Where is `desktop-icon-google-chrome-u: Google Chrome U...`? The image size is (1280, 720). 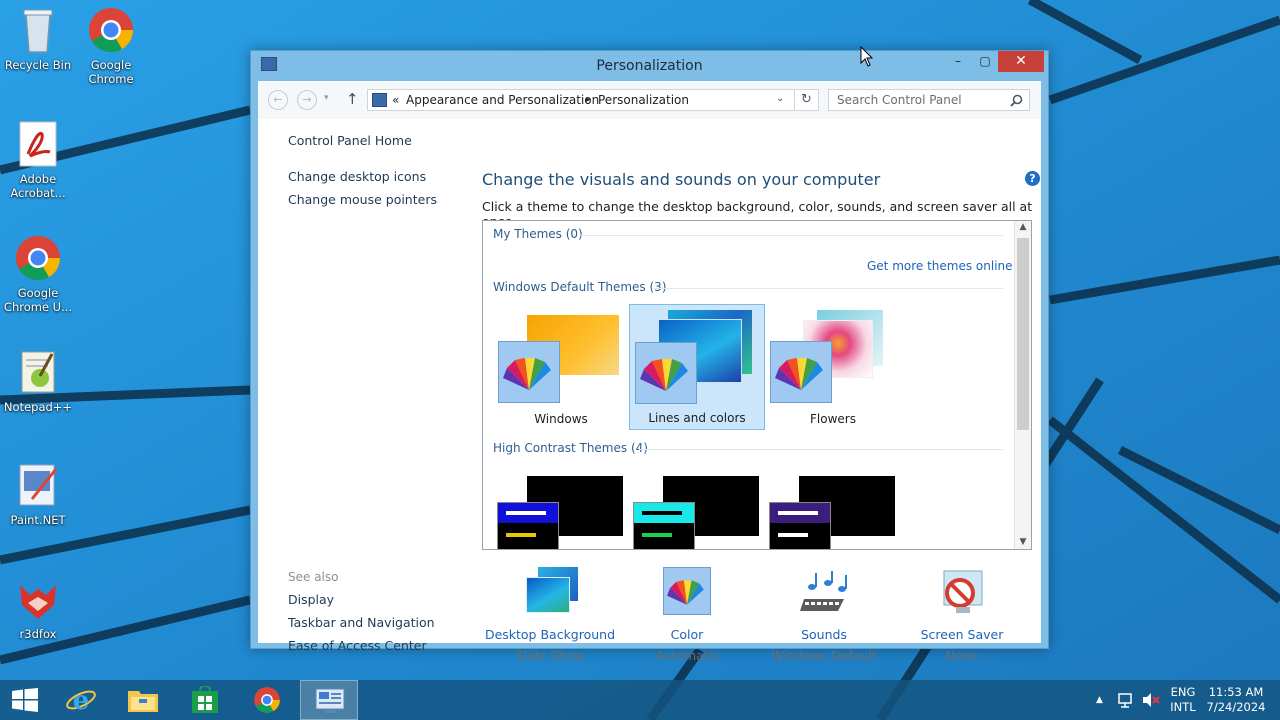 desktop-icon-google-chrome-u: Google Chrome U... is located at coordinates (38, 274).